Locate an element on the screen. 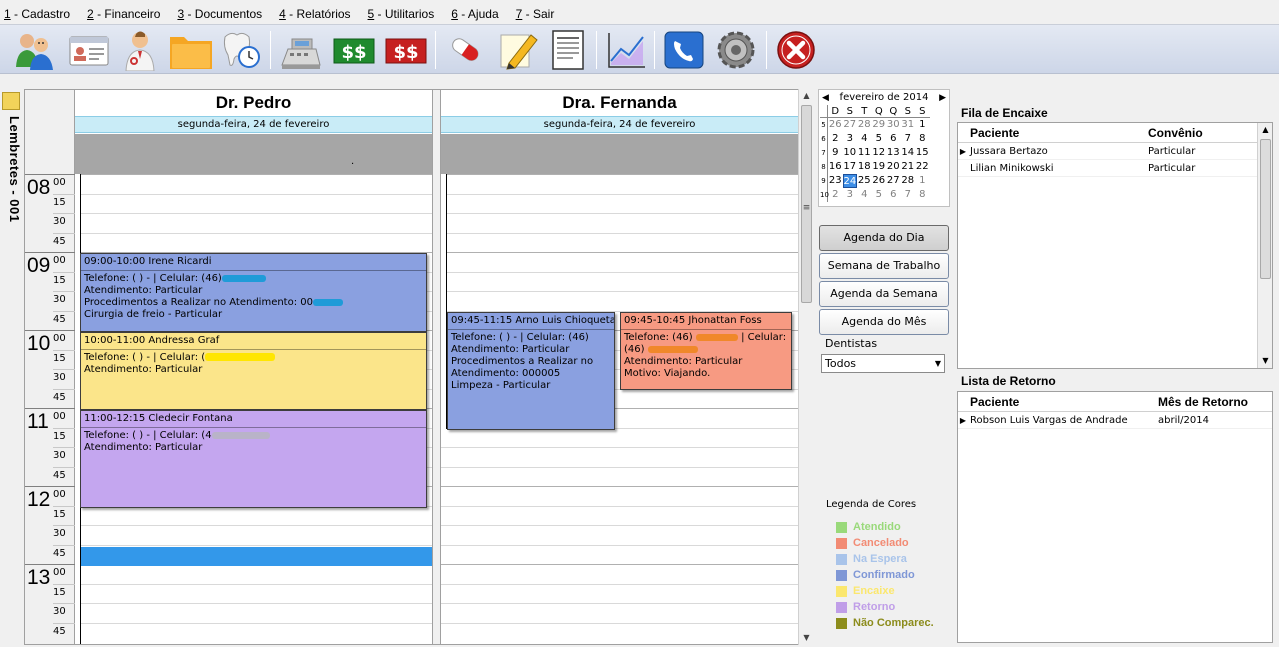 This screenshot has width=1279, height=647. view-day-button: Agenda do Dia is located at coordinates (884, 238).